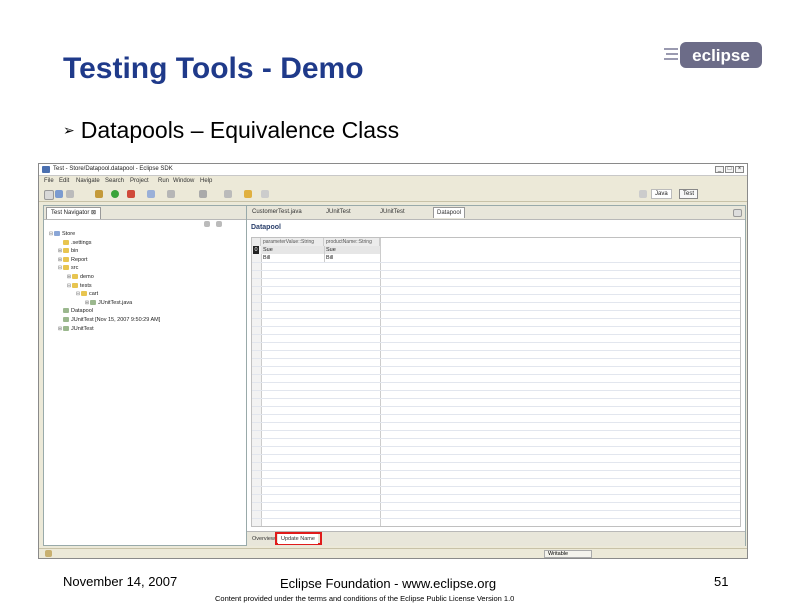  Describe the element at coordinates (265, 194) in the screenshot. I see `forward-icon` at that location.